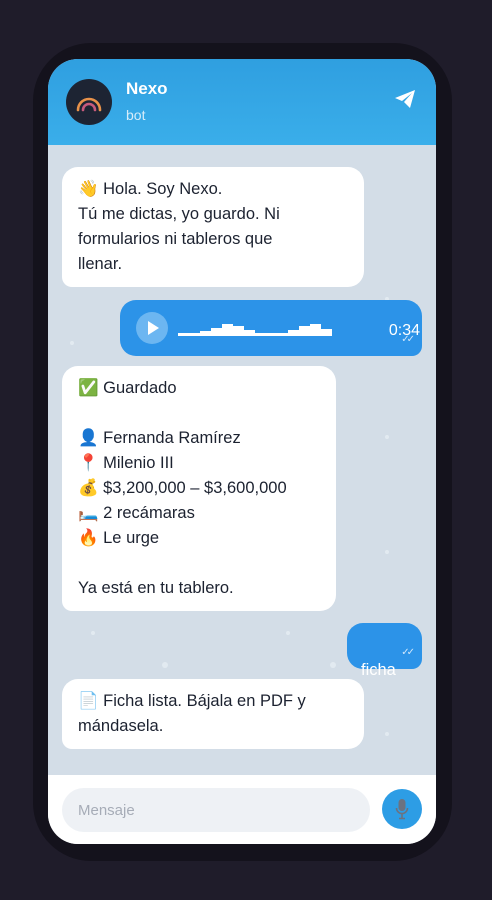 The image size is (492, 900). I want to click on audio-waveform, so click(255, 330).